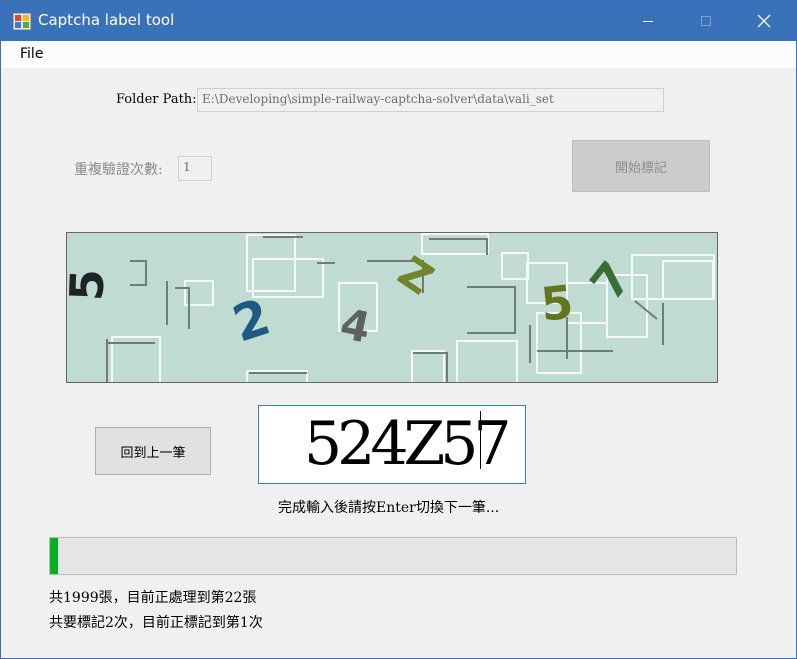 Image resolution: width=797 pixels, height=659 pixels. I want to click on repeat-count-field: 1, so click(195, 168).